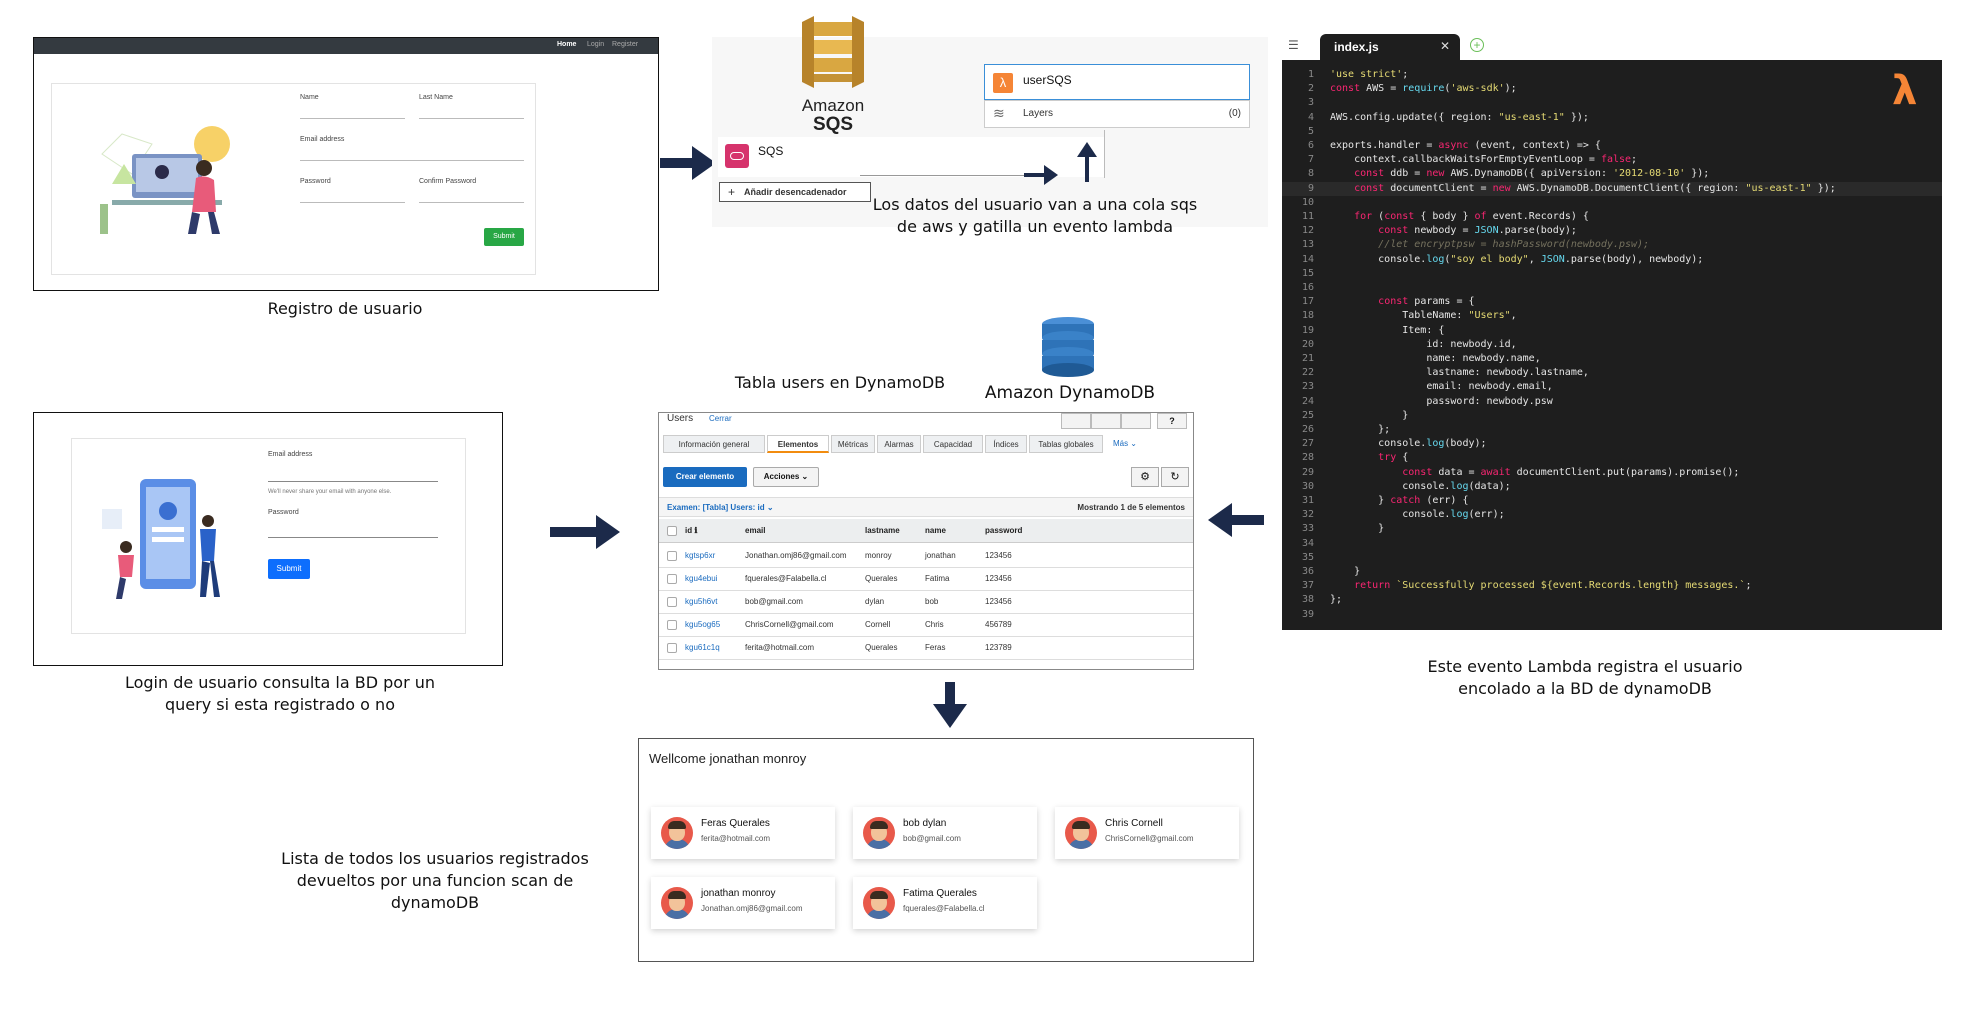 This screenshot has width=1980, height=1024. What do you see at coordinates (1068, 347) in the screenshot?
I see `amazon-dynamodb-logo-icon` at bounding box center [1068, 347].